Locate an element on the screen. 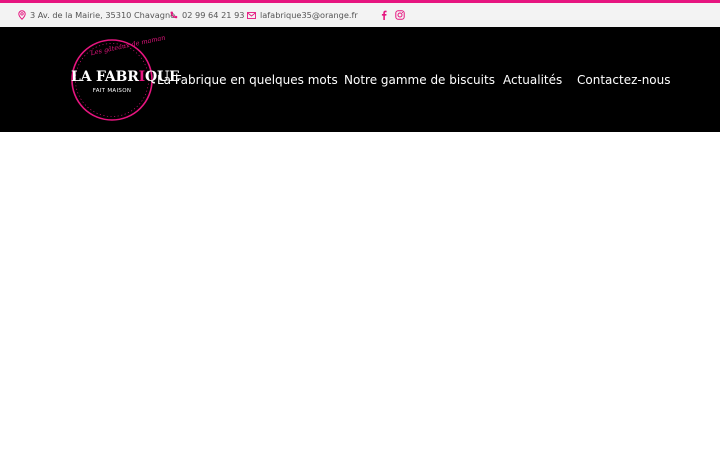 The height and width of the screenshot is (450, 720). email-info: lafabrique35@orange.fr is located at coordinates (302, 15).